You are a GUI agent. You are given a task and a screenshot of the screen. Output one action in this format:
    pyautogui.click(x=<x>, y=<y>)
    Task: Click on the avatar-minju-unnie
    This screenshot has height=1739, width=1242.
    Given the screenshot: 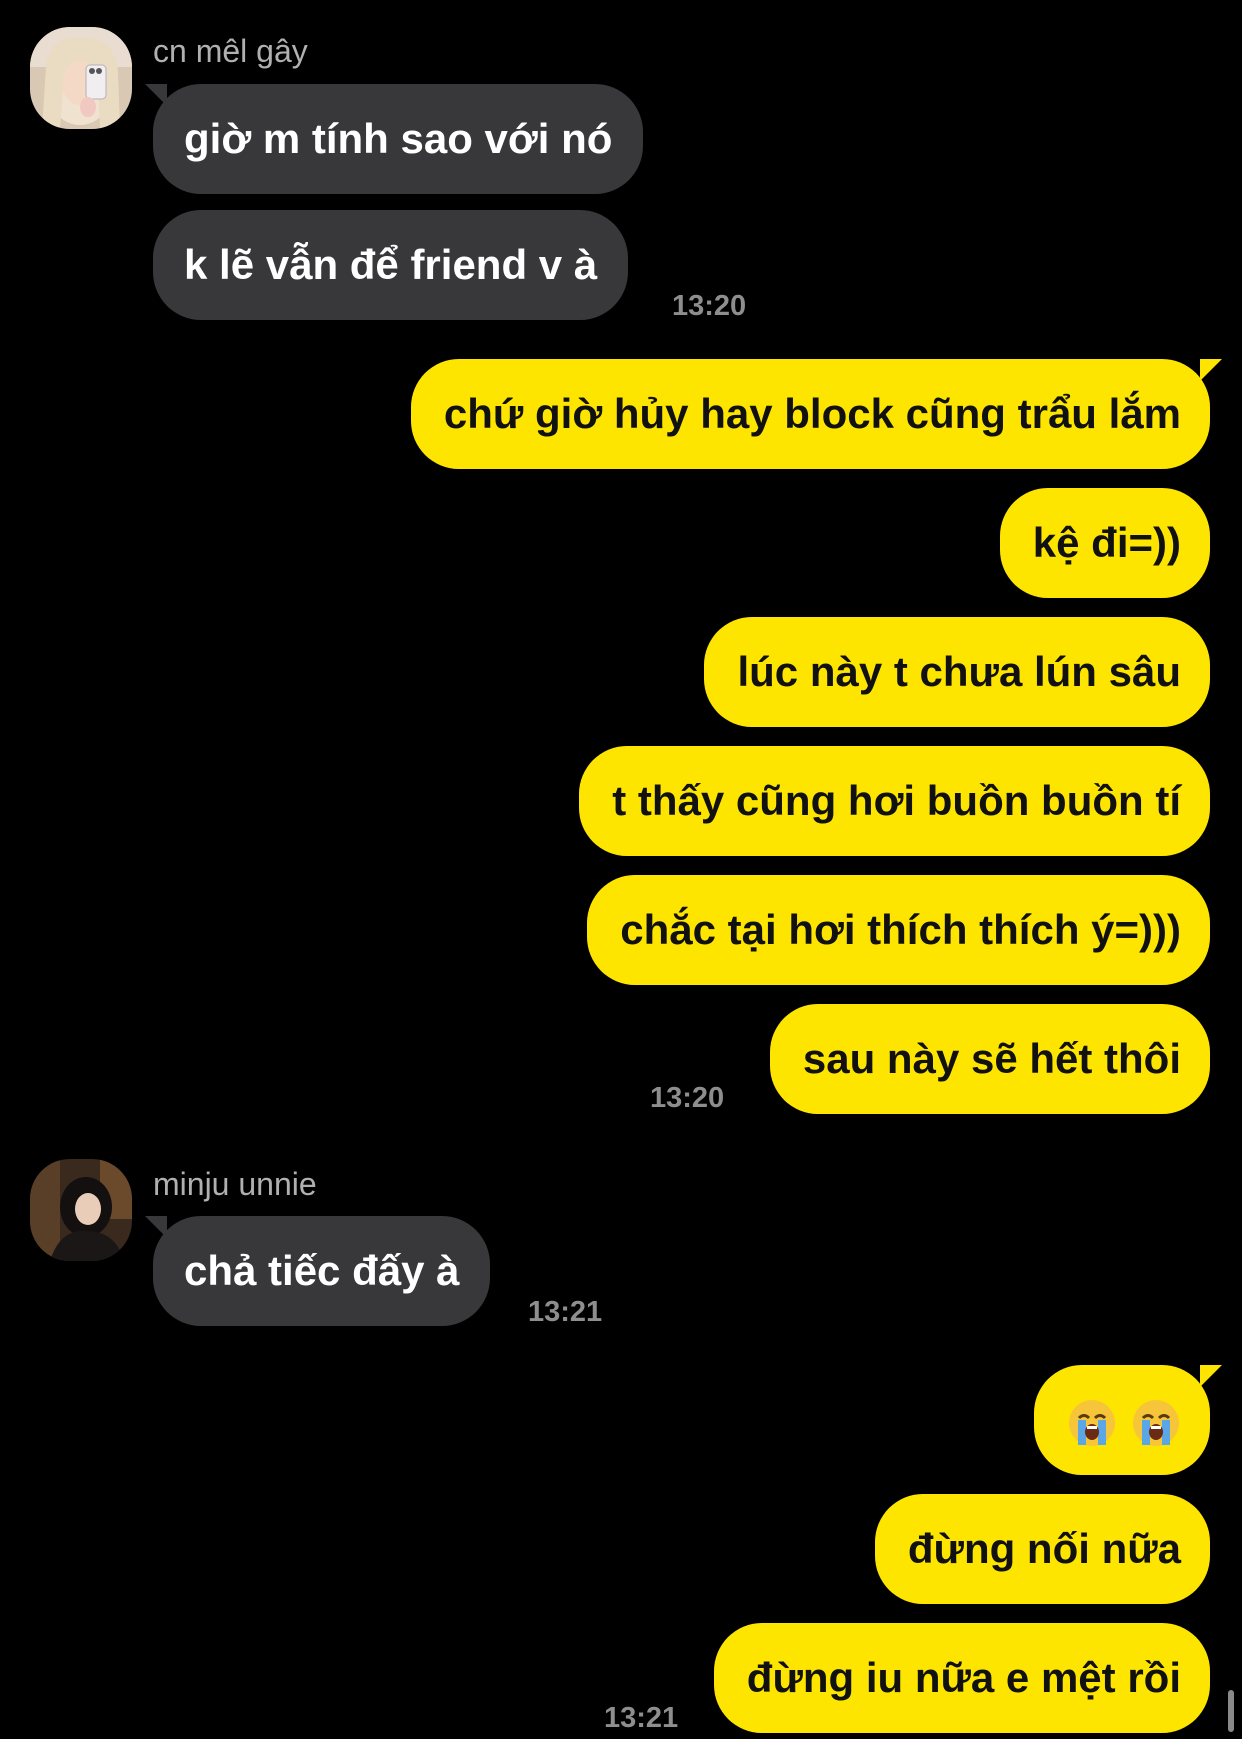 What is the action you would take?
    pyautogui.click(x=81, y=1210)
    